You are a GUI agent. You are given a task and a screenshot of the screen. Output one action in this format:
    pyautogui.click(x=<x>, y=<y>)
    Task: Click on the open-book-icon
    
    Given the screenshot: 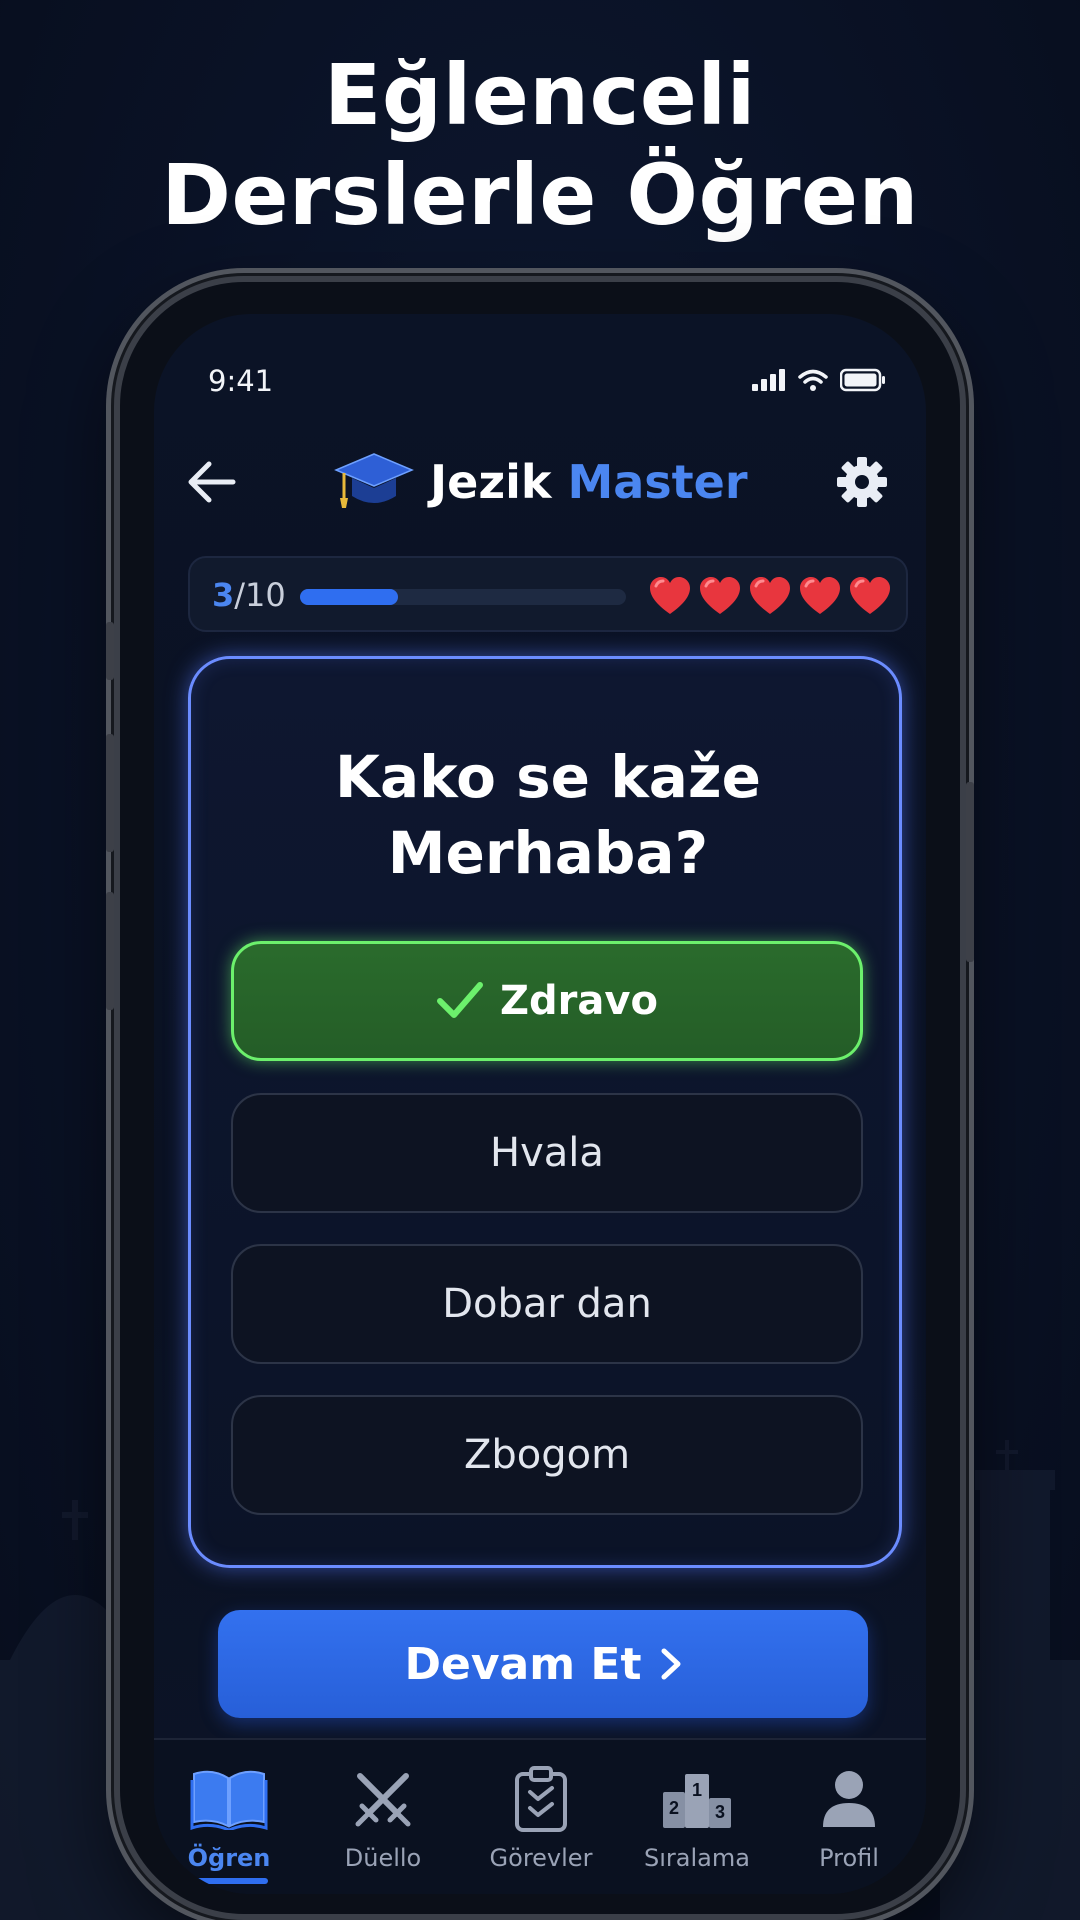 What is the action you would take?
    pyautogui.click(x=229, y=1799)
    